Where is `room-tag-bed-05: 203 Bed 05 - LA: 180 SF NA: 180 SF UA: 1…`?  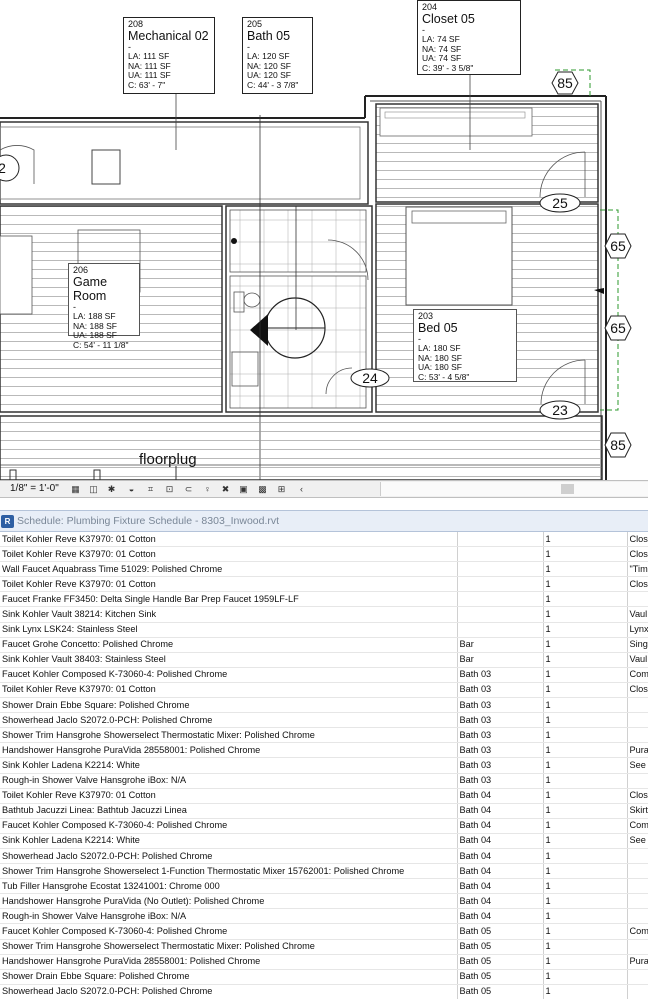
room-tag-bed-05: 203 Bed 05 - LA: 180 SF NA: 180 SF UA: 1… is located at coordinates (465, 345).